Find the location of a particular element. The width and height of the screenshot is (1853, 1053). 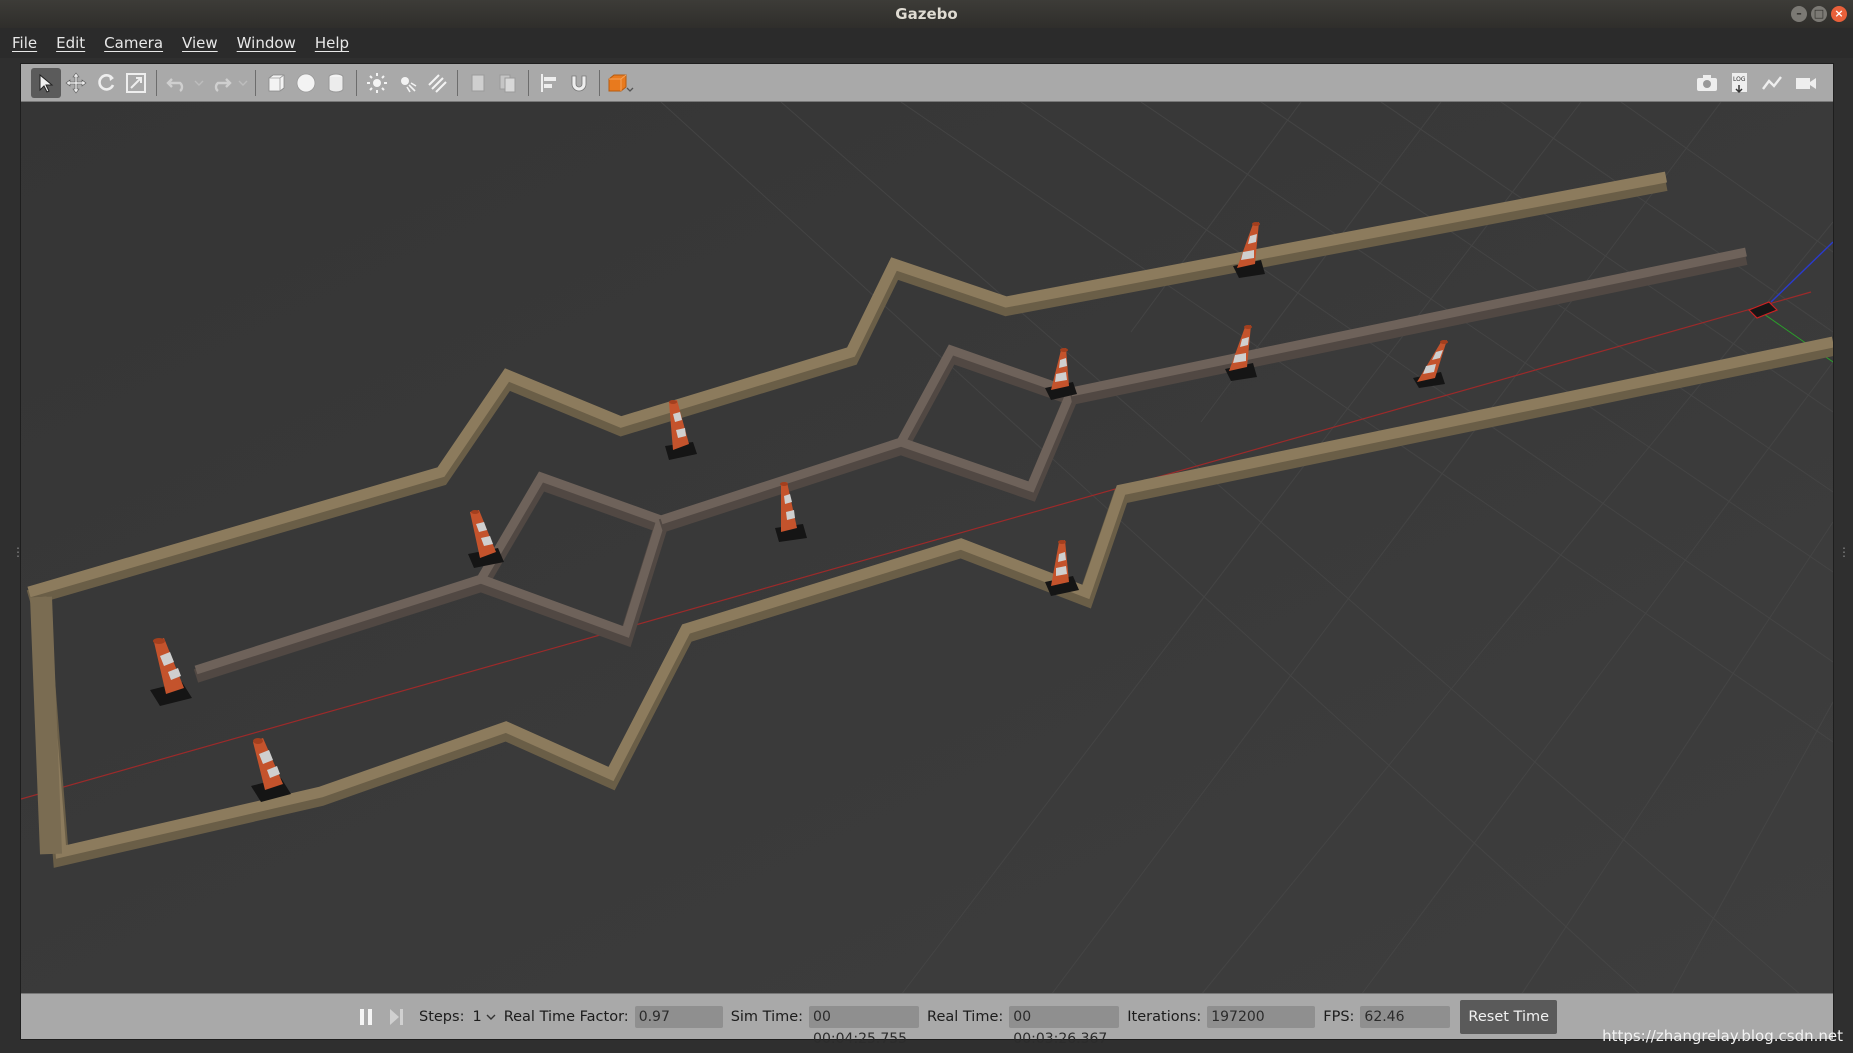

translate-icon is located at coordinates (76, 83).